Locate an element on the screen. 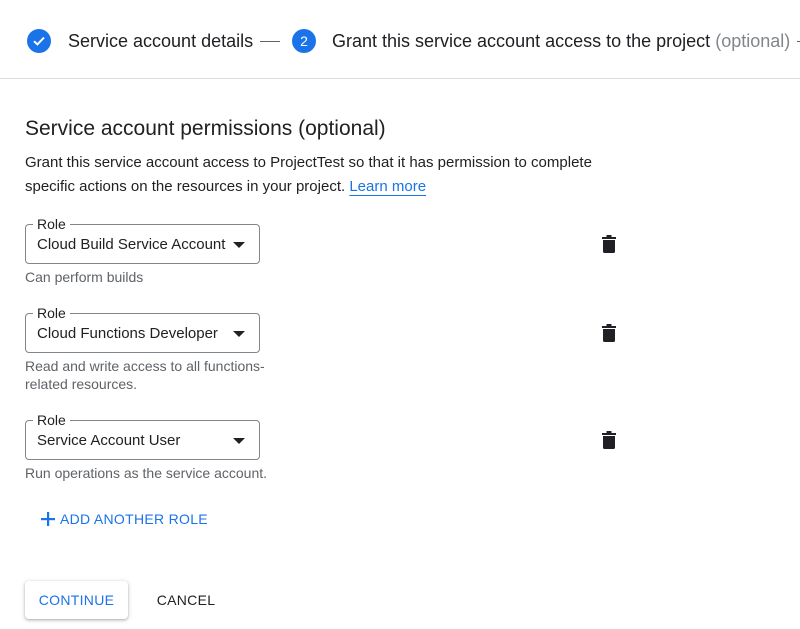 This screenshot has height=629, width=800. role-select: Role Service Account User is located at coordinates (142, 435).